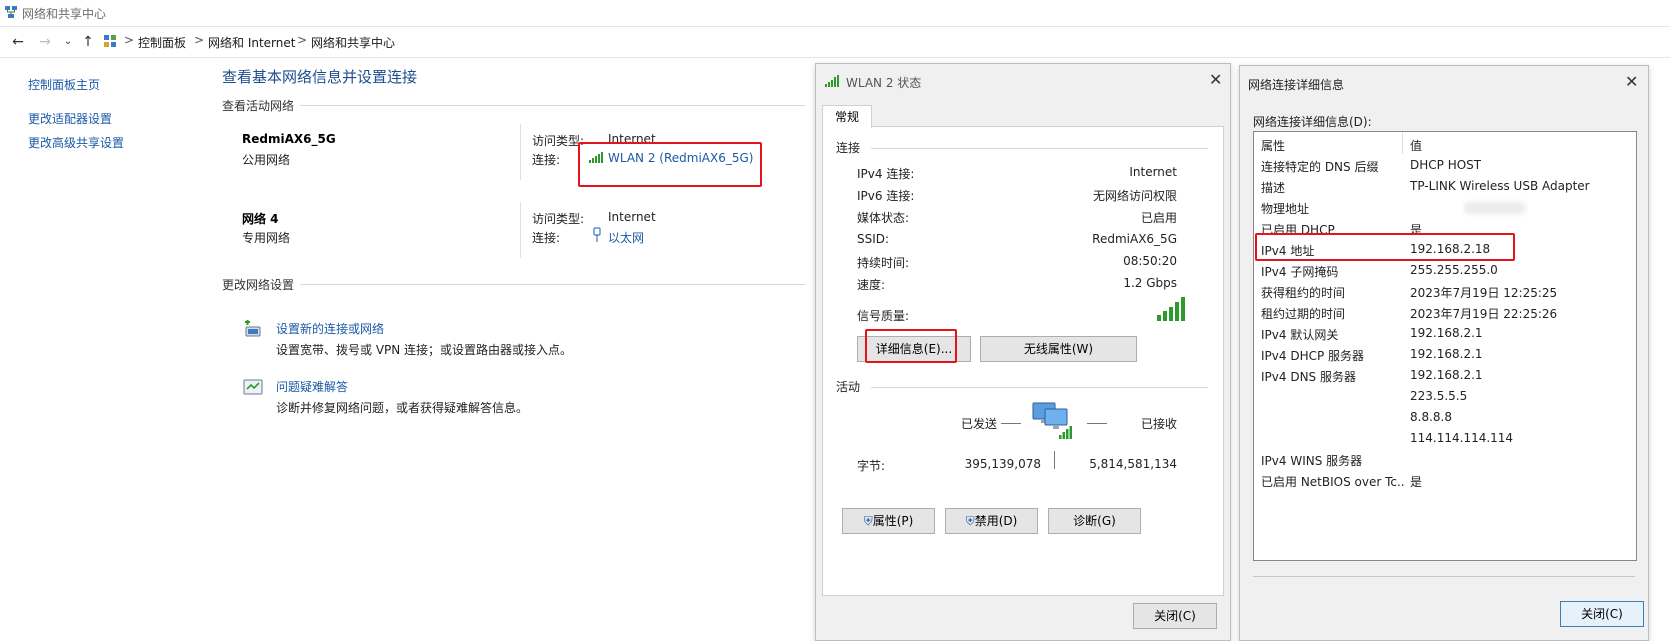  What do you see at coordinates (1500, 186) in the screenshot?
I see `list-item-value: TP-LINK Wireless USB Adapter` at bounding box center [1500, 186].